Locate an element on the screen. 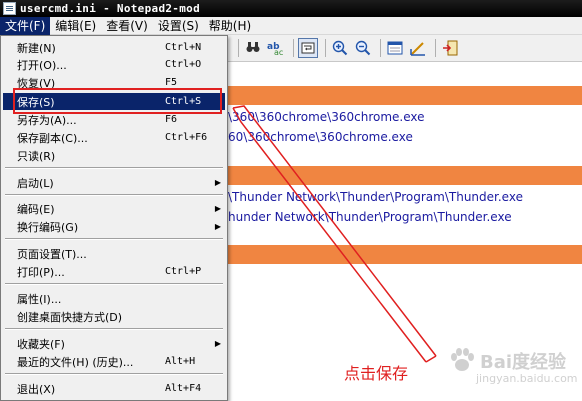  editor-line: \360\360chrome\360chrome.exe is located at coordinates (326, 117).